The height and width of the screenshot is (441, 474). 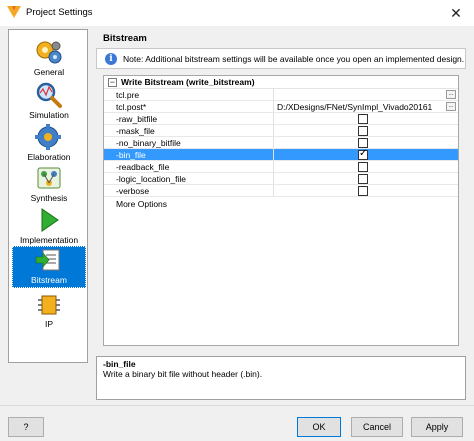 What do you see at coordinates (189, 130) in the screenshot?
I see `property-name: -mask_file` at bounding box center [189, 130].